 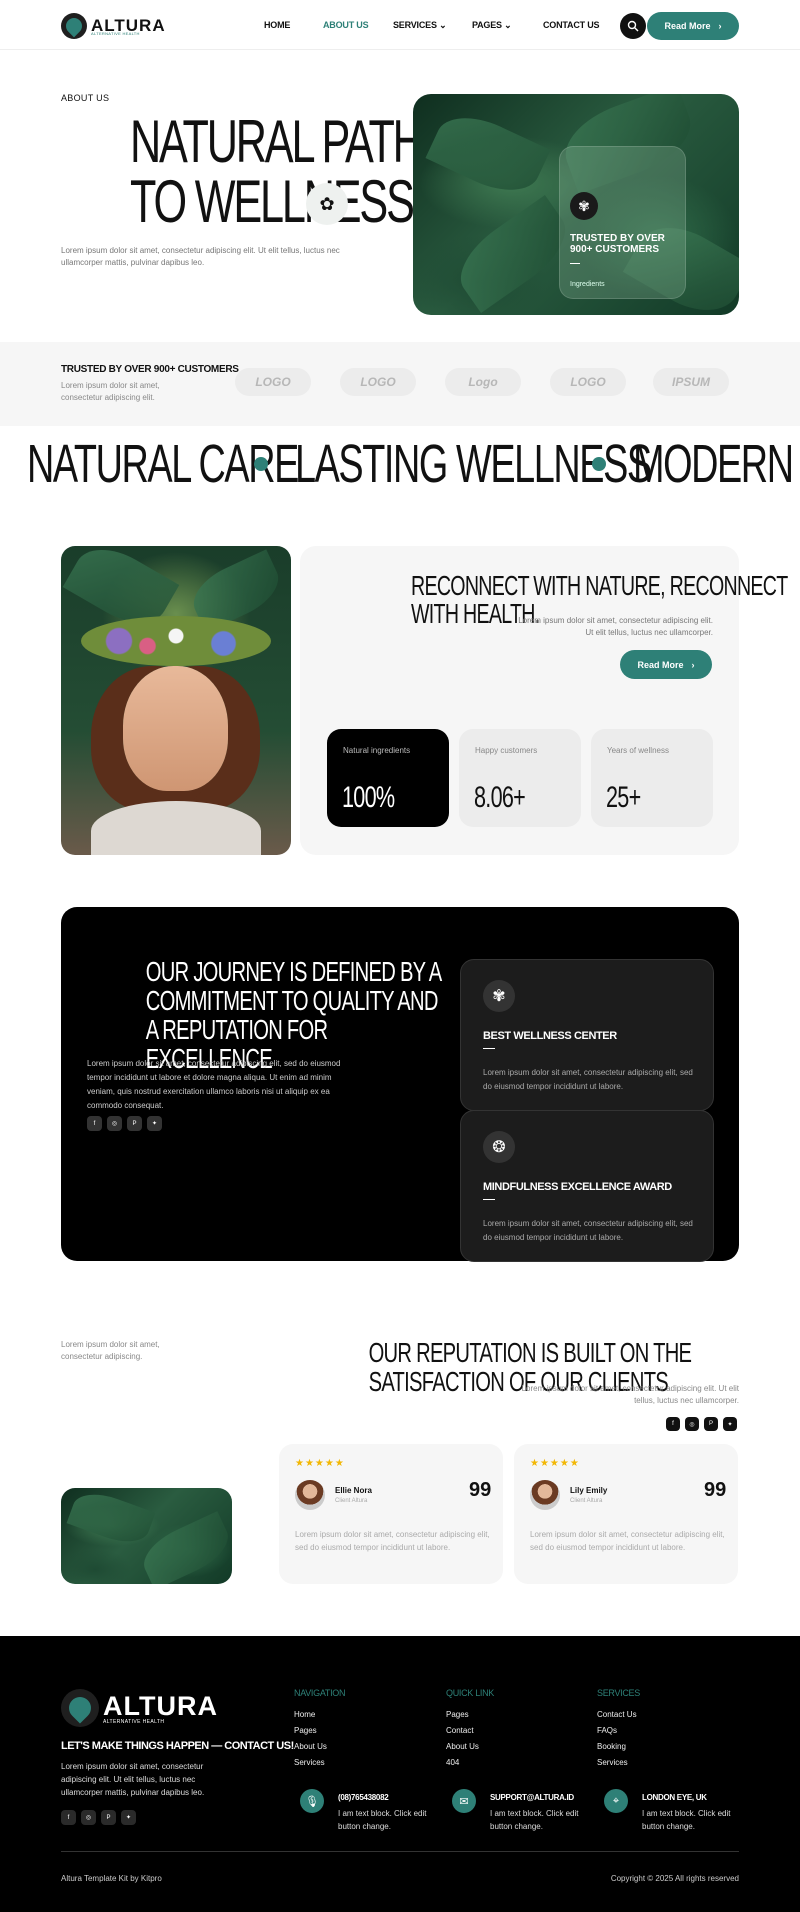 What do you see at coordinates (618, 1715) in the screenshot?
I see `footer-link: Contact Us` at bounding box center [618, 1715].